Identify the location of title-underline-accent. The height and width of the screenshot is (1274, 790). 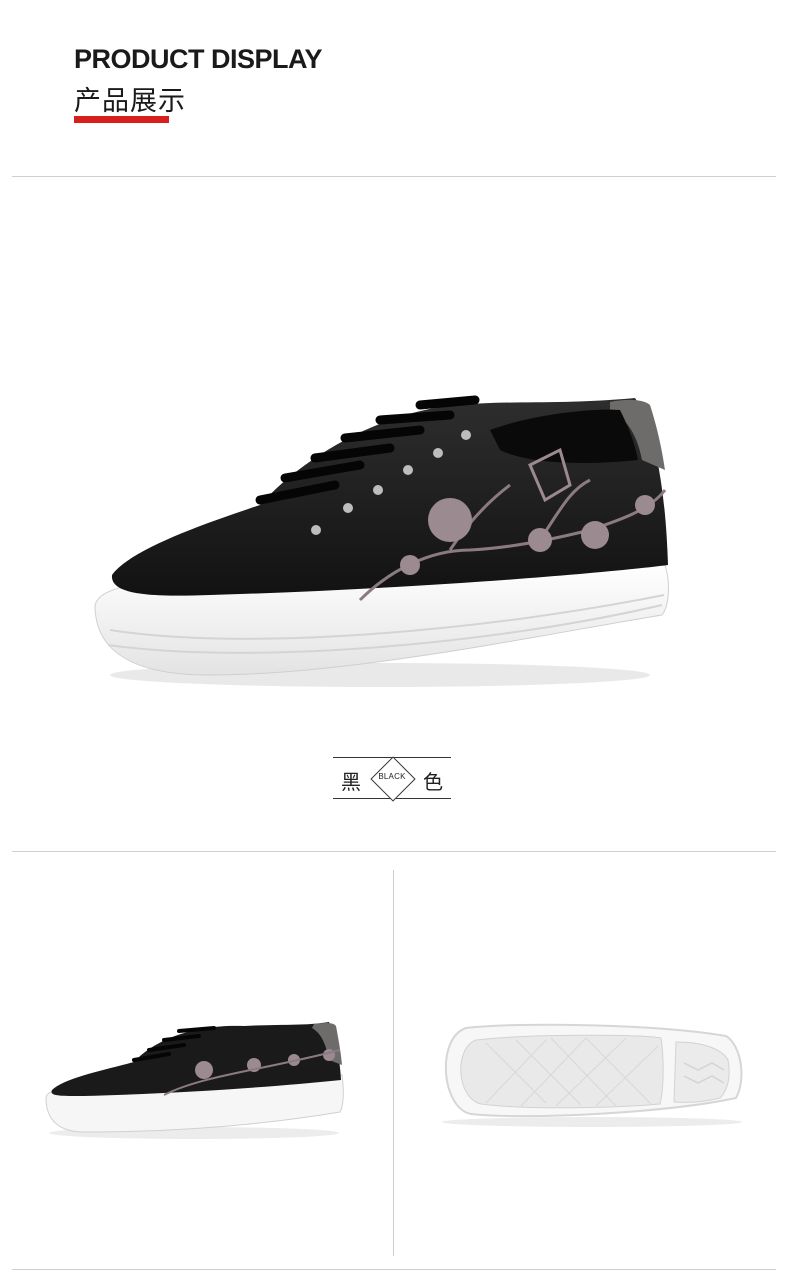
(121, 119).